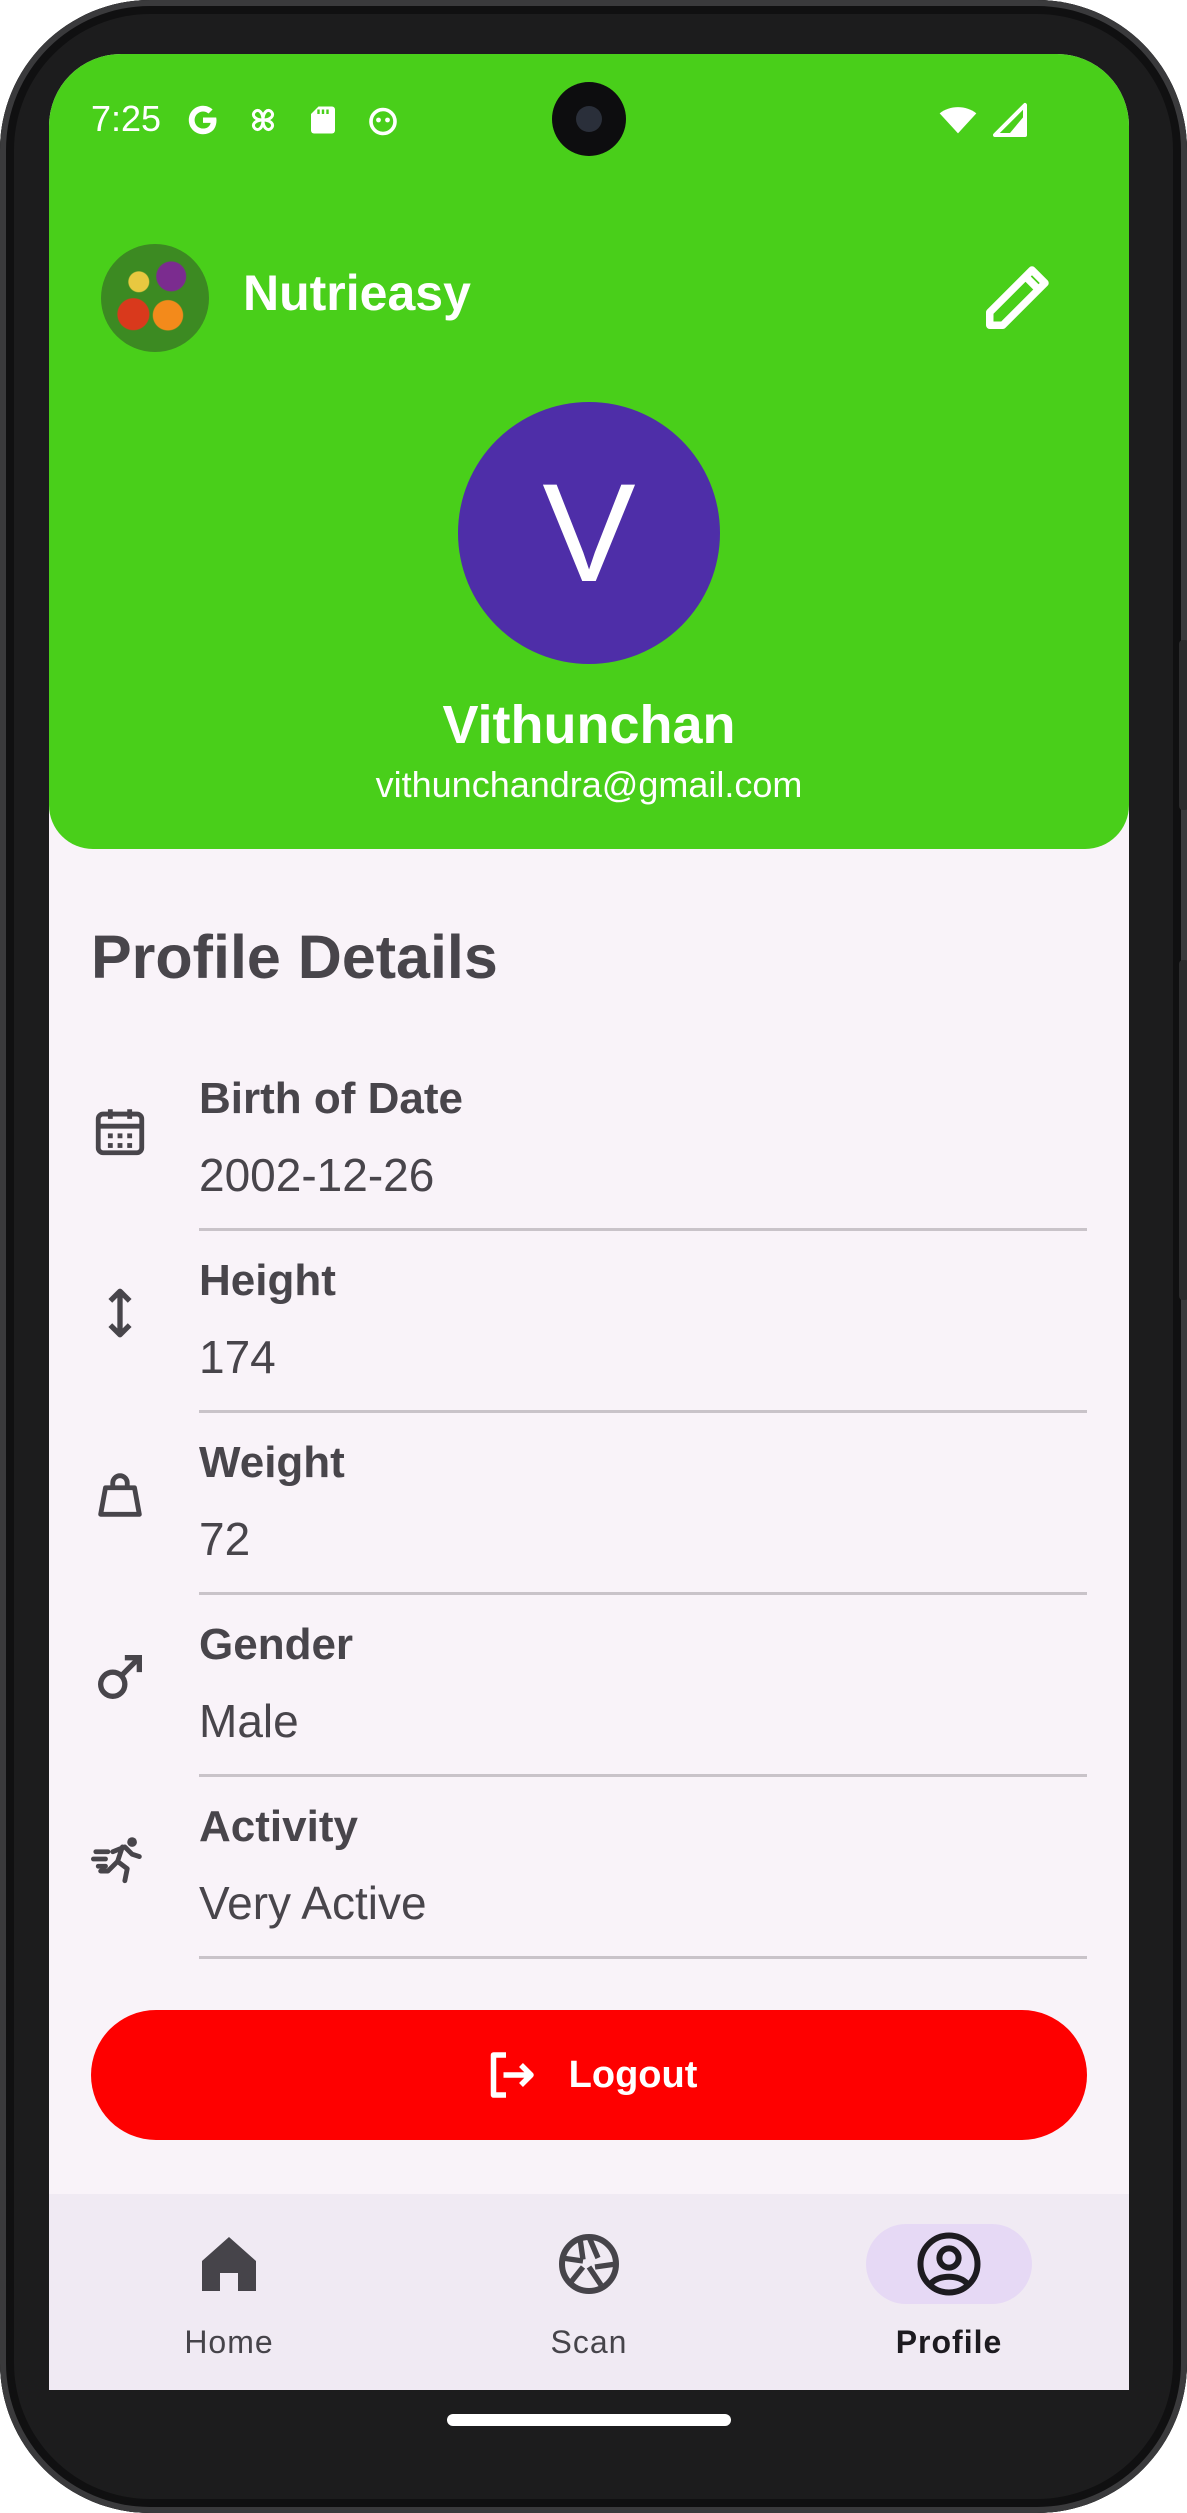  Describe the element at coordinates (512, 2075) in the screenshot. I see `logout-icon` at that location.